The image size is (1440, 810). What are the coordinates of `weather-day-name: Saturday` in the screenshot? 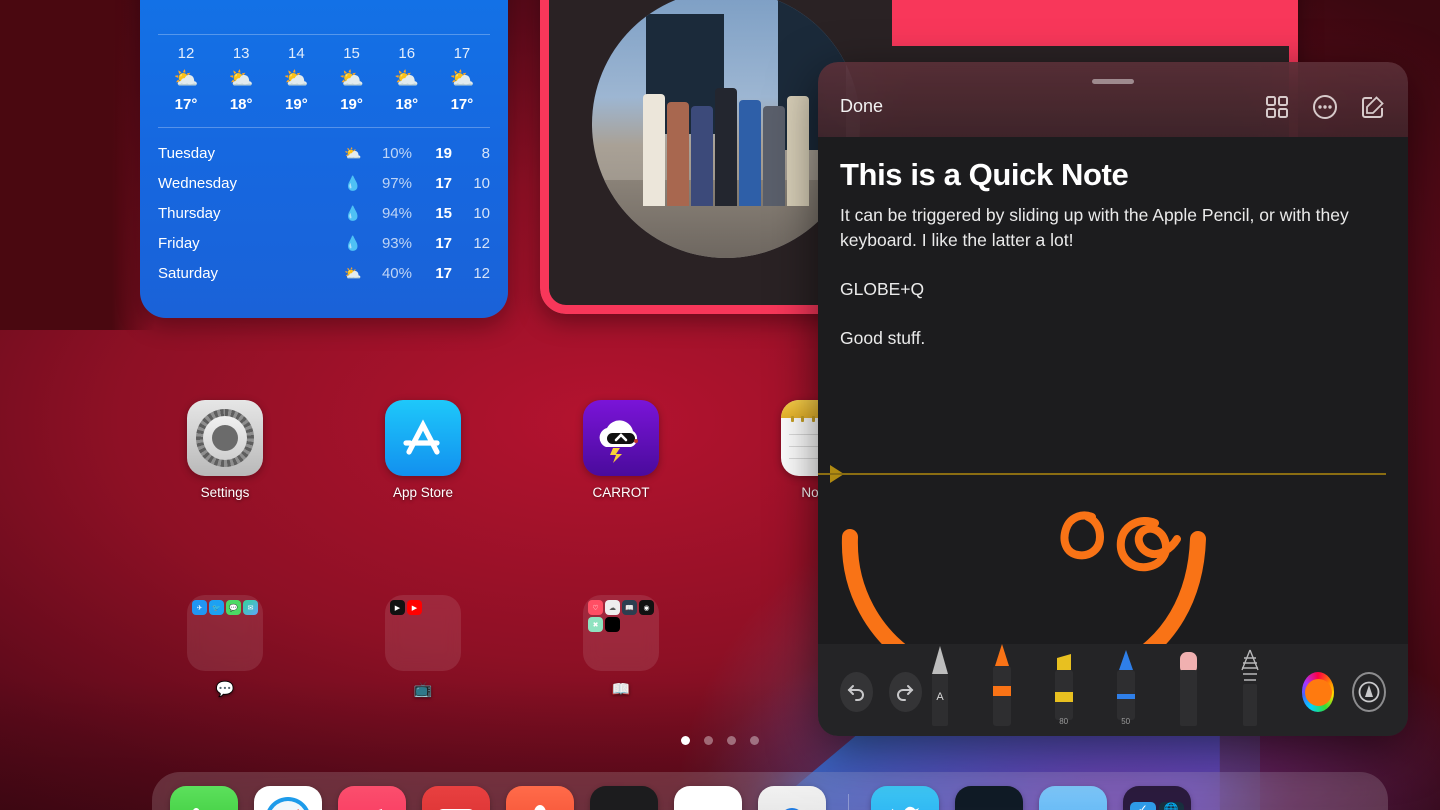 It's located at (188, 273).